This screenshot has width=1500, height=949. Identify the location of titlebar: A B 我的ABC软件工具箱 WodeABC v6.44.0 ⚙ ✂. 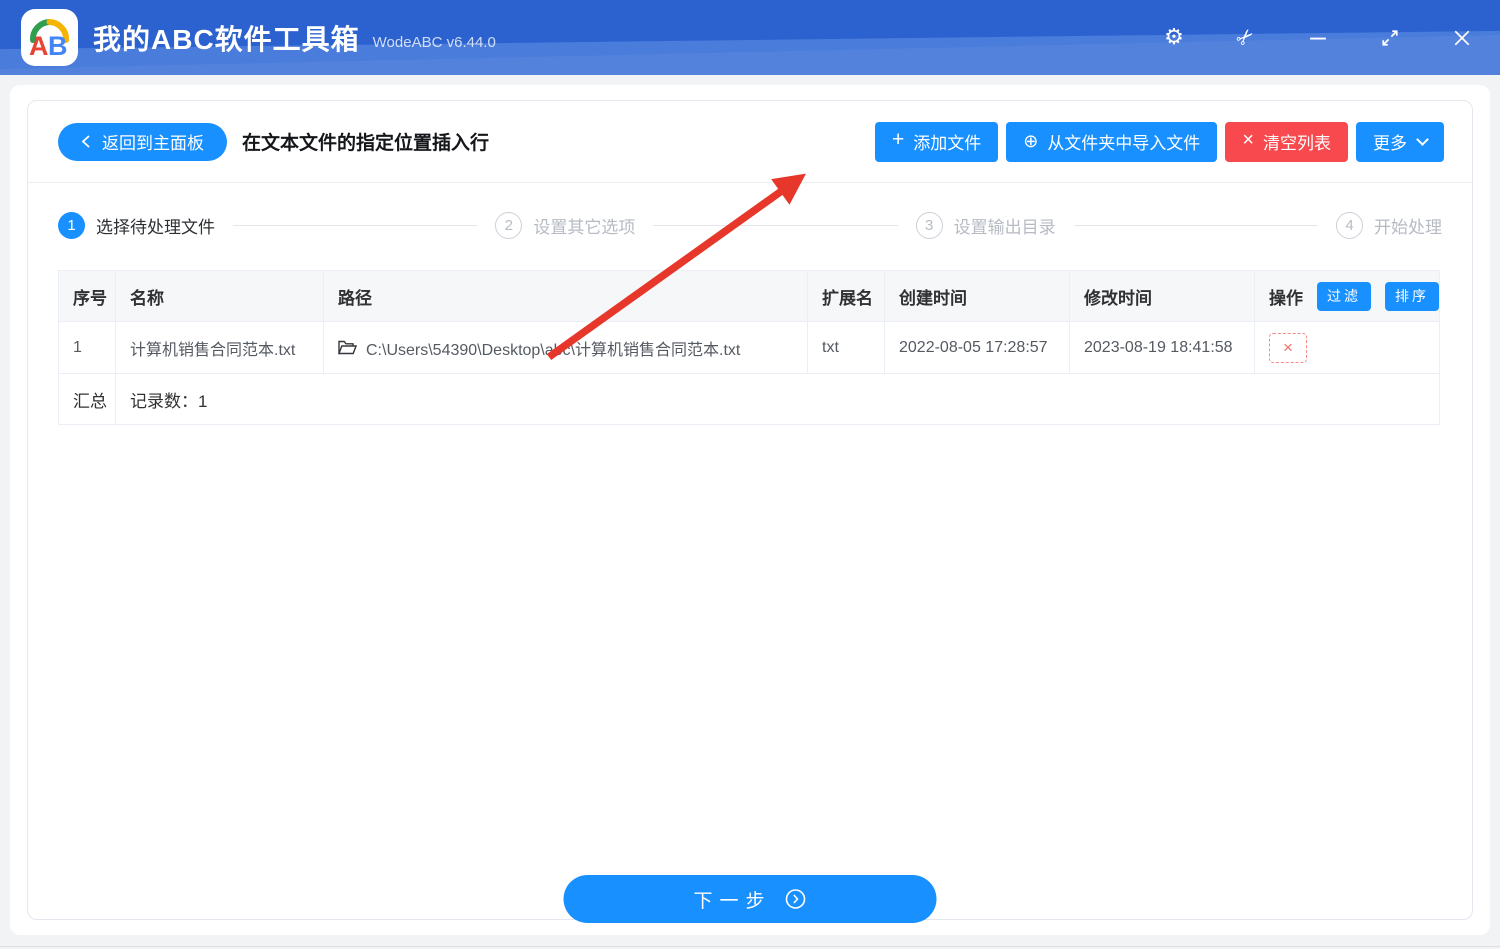
(750, 37).